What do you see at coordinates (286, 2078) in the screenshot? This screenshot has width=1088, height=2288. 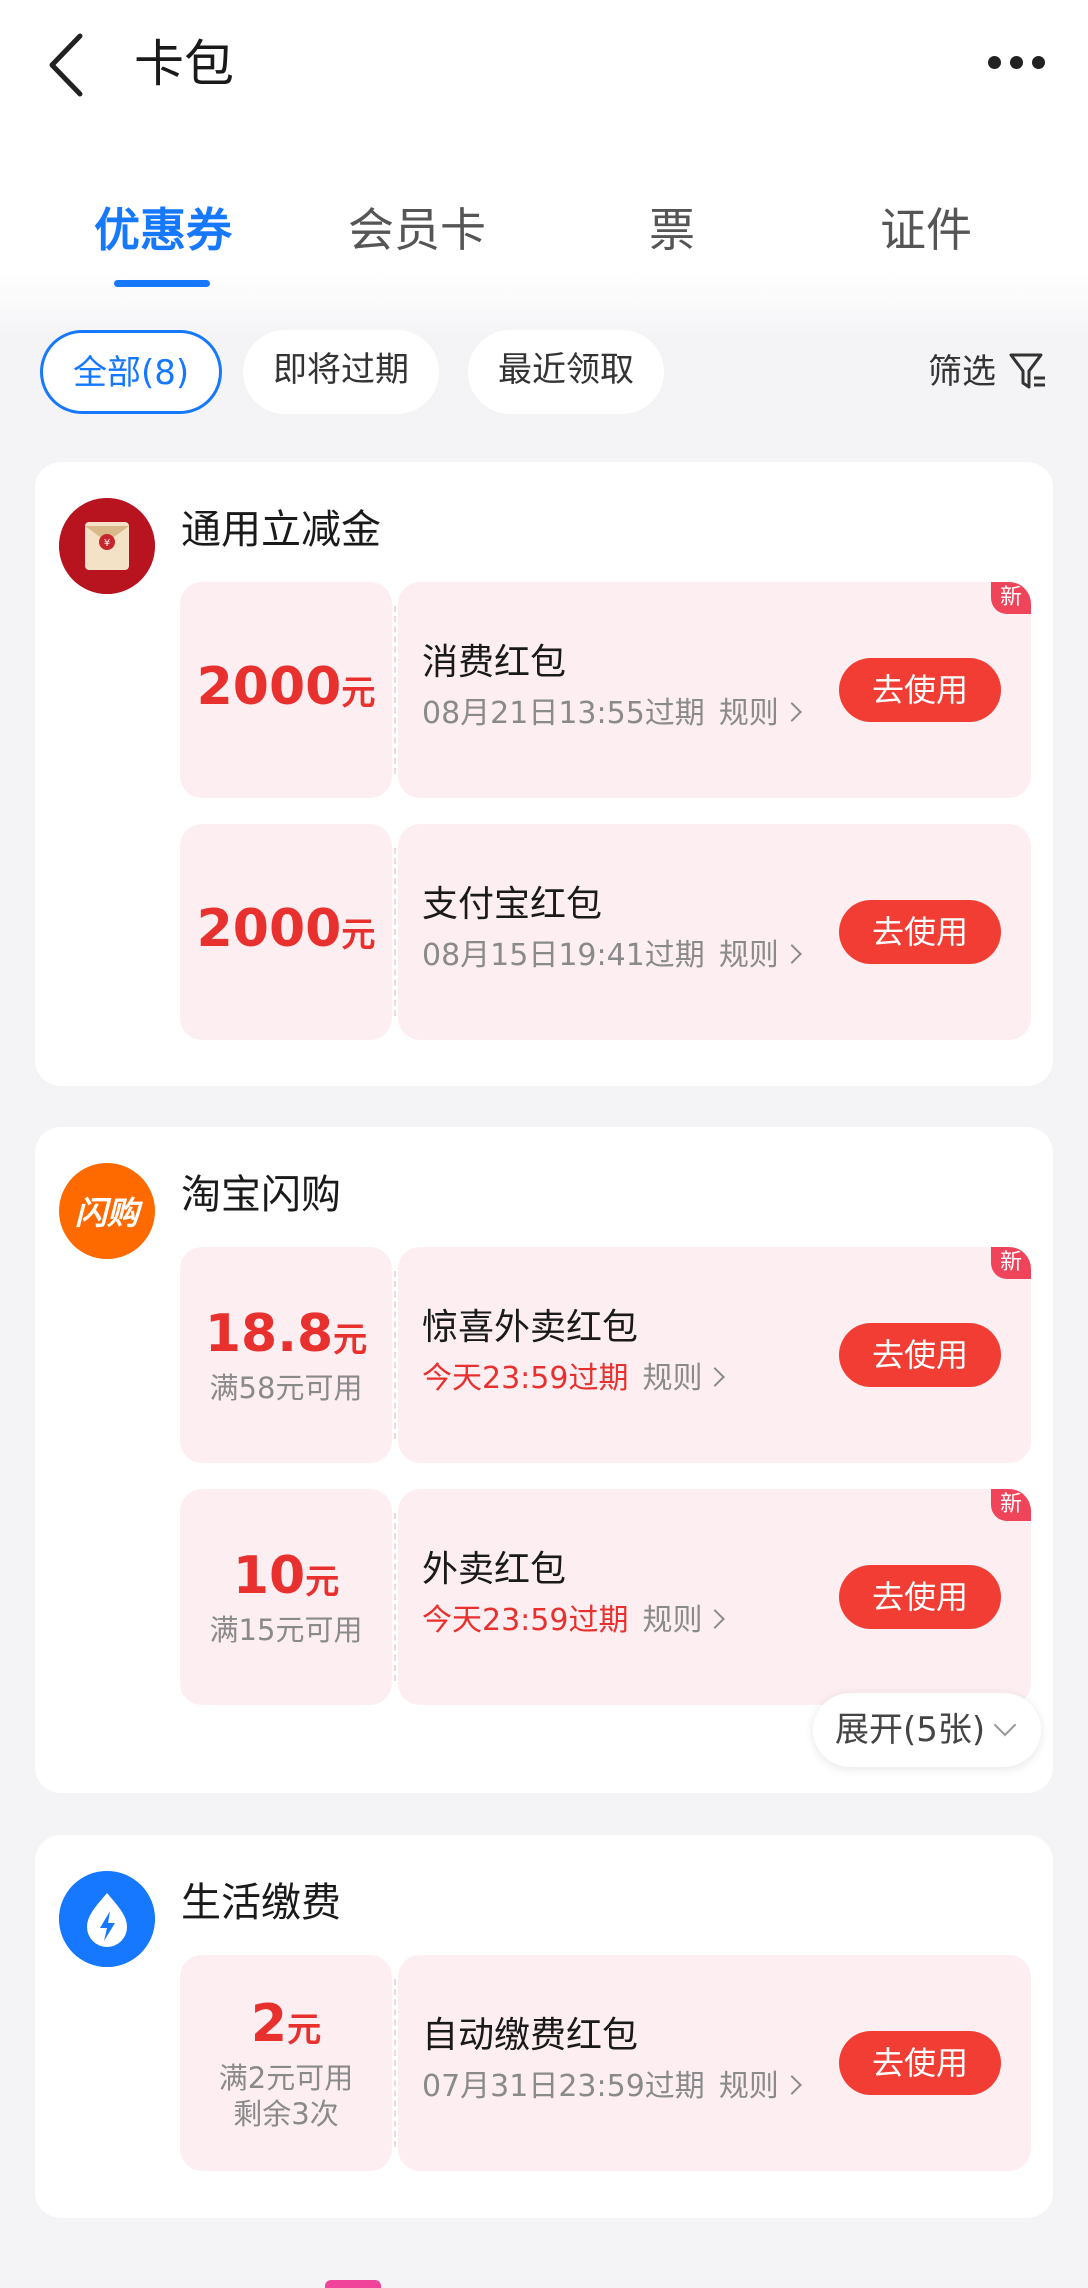 I see `coupon-condition: 满2元可用` at bounding box center [286, 2078].